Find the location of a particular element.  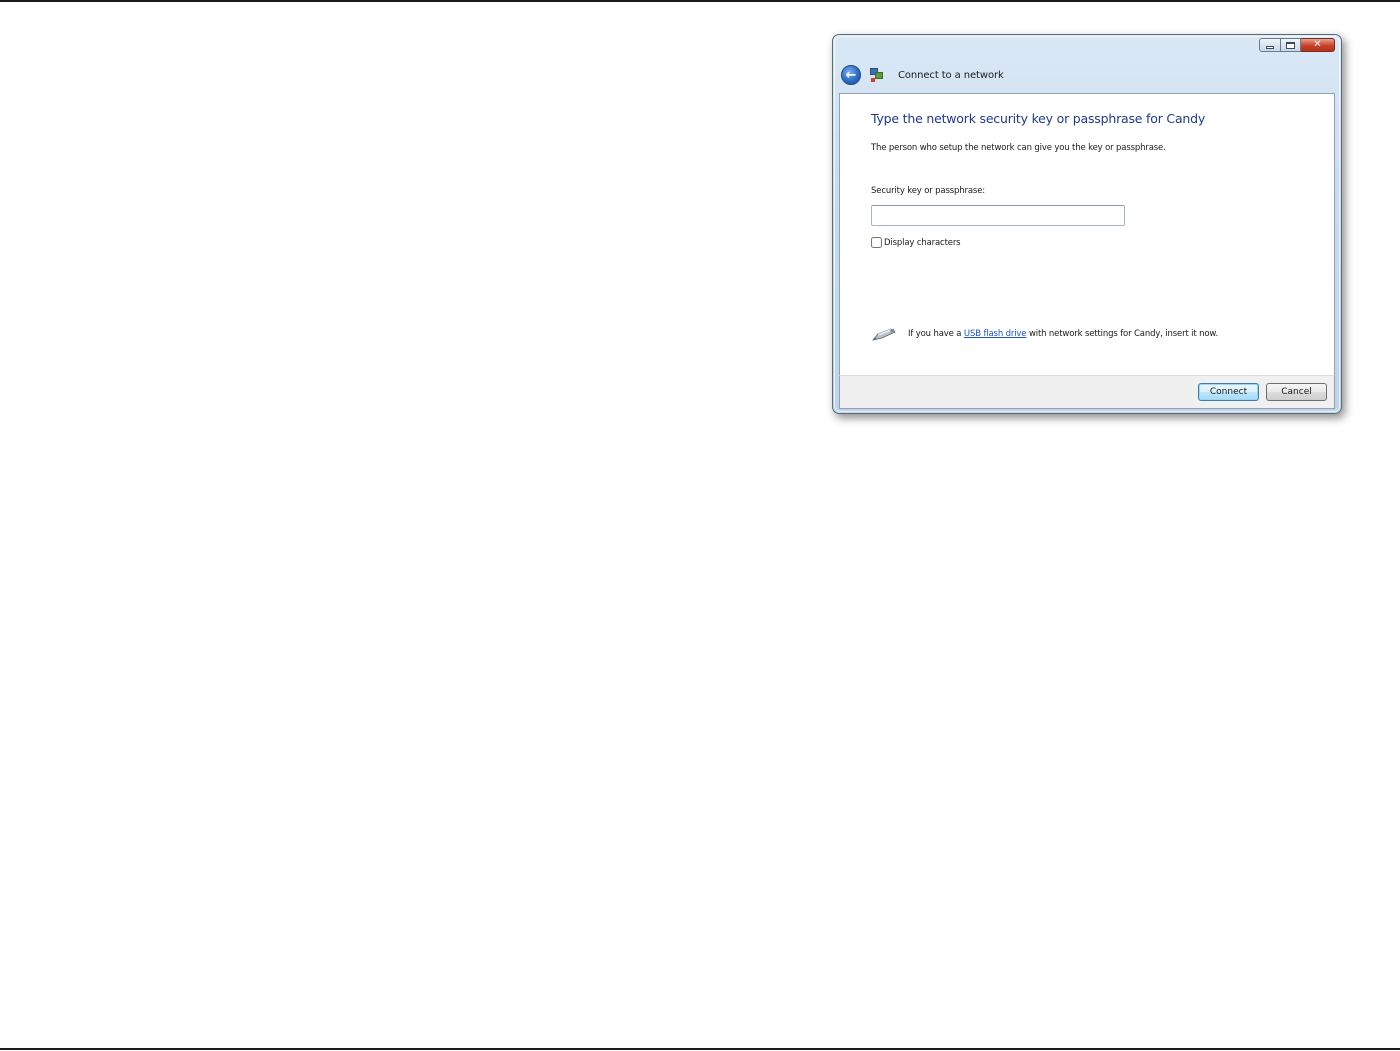

display-characters-checkbox is located at coordinates (876, 242).